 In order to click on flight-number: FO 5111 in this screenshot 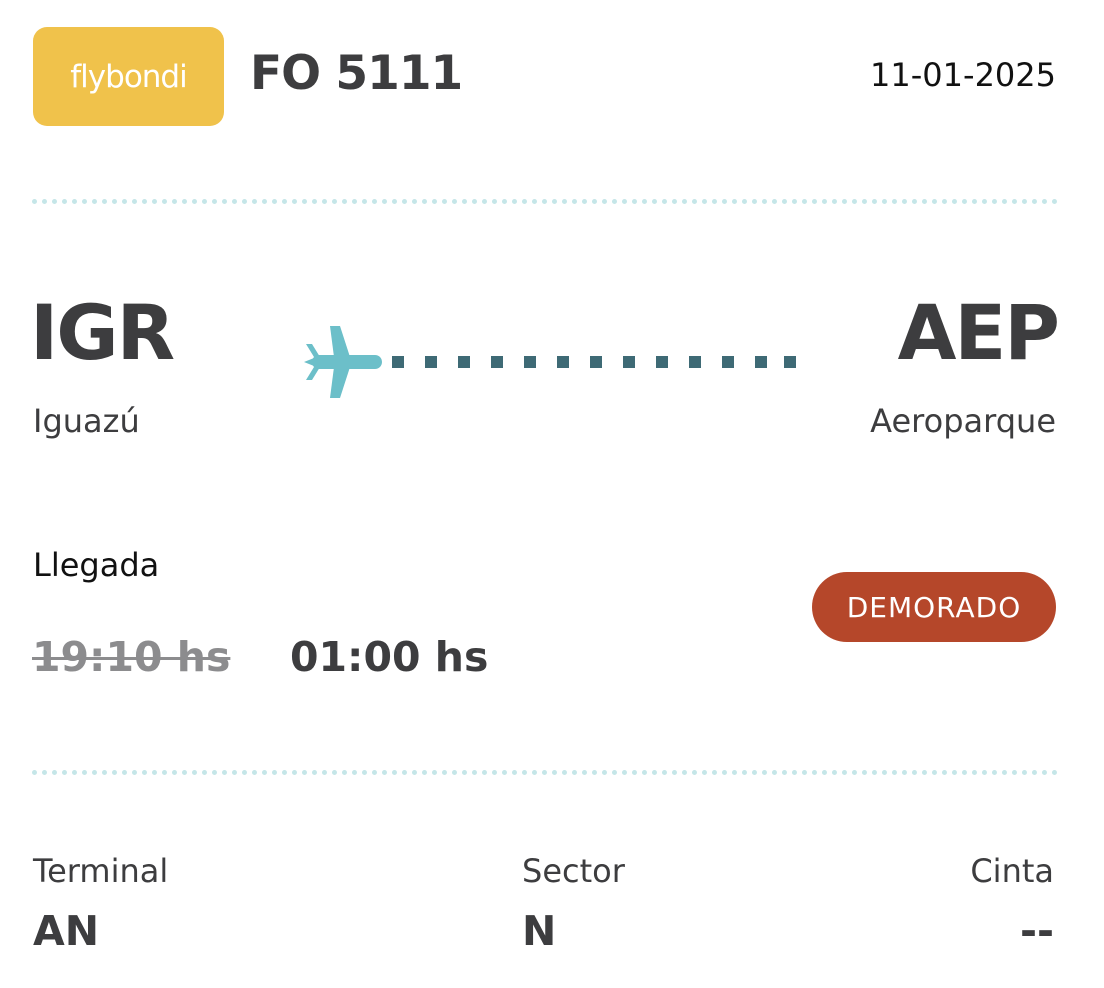, I will do `click(356, 73)`.